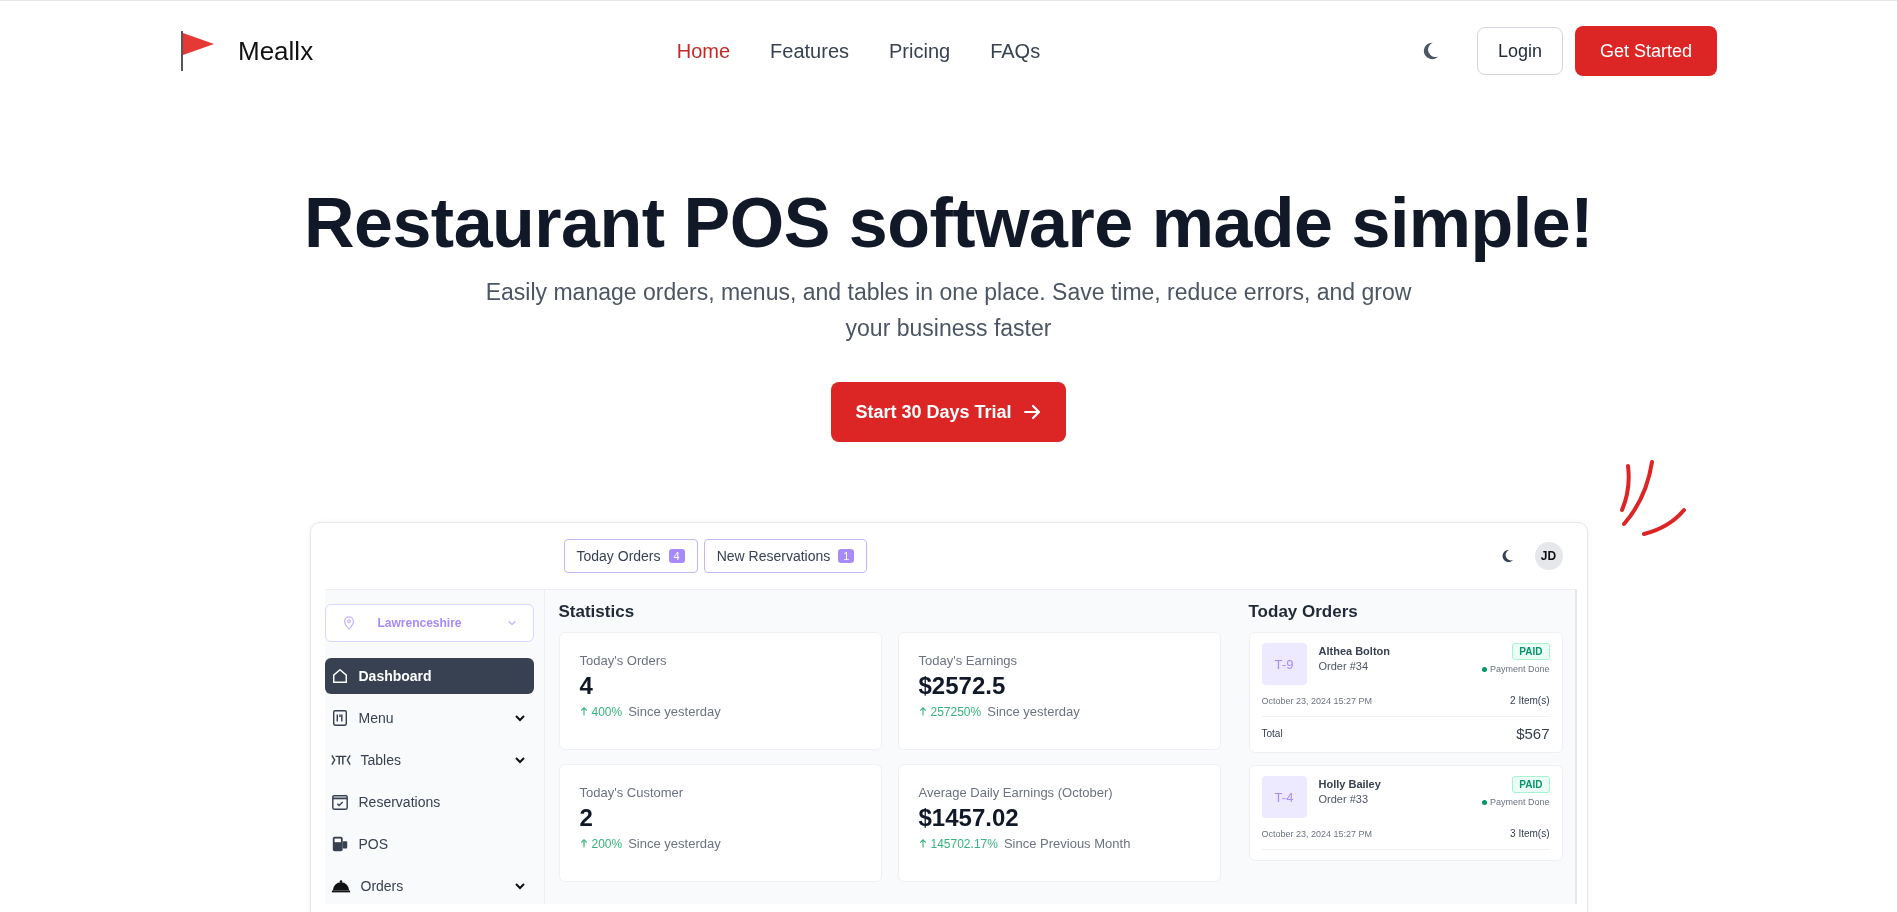  Describe the element at coordinates (948, 310) in the screenshot. I see `hero-subtitle: Easily manage orders, menus, and tables in one place. Save time, reduce errors, and grow your business faster` at that location.